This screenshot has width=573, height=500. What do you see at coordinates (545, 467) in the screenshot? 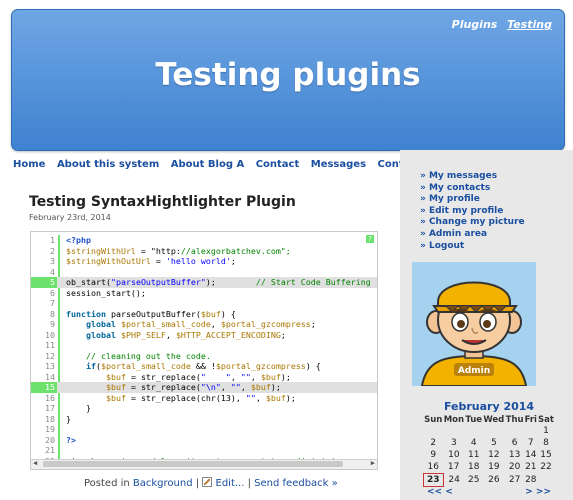
I see `calendar-day: 22` at bounding box center [545, 467].